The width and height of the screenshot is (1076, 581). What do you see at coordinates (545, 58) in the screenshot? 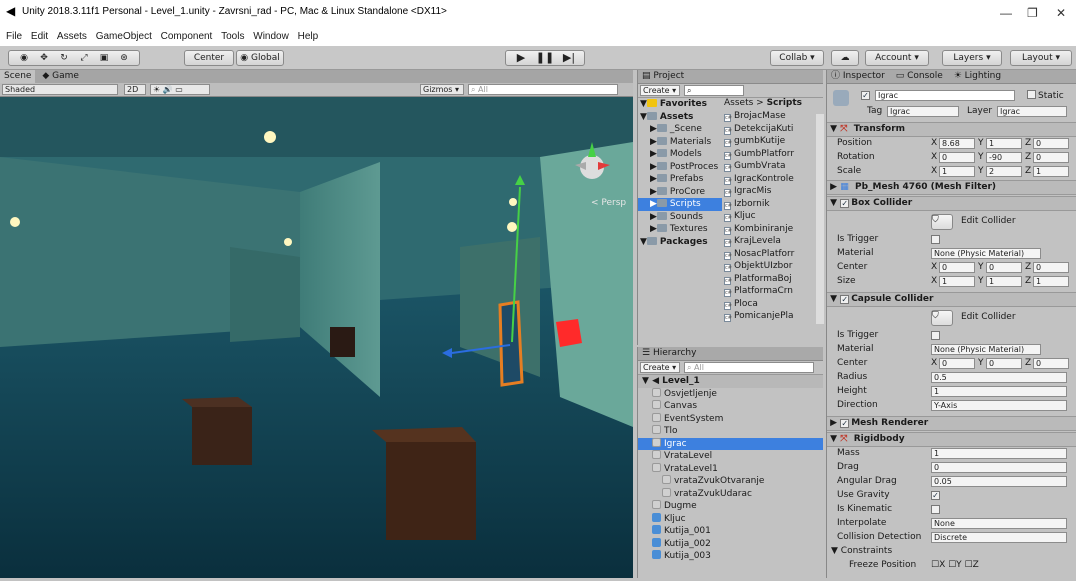
I see `pause-icon: ❚❚` at bounding box center [545, 58].